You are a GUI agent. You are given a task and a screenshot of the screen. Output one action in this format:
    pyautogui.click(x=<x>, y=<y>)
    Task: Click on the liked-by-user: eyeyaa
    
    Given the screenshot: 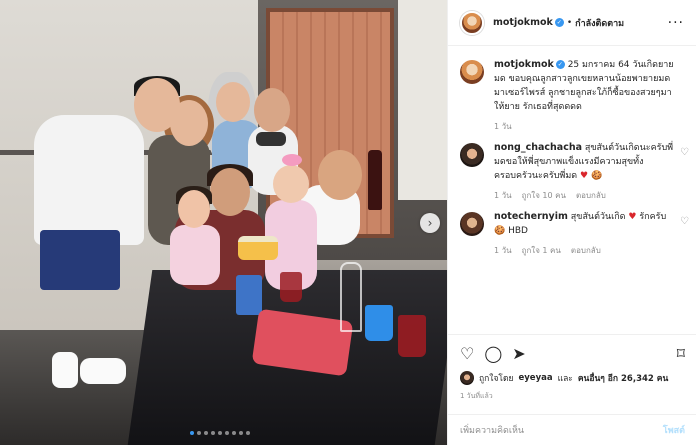 What is the action you would take?
    pyautogui.click(x=536, y=378)
    